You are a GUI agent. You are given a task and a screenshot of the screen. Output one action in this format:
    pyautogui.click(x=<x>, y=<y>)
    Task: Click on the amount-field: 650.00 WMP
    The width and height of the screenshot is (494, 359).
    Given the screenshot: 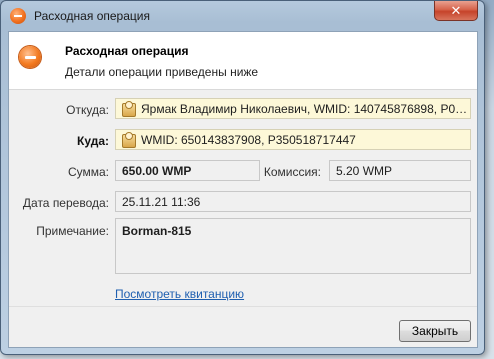 What is the action you would take?
    pyautogui.click(x=187, y=170)
    